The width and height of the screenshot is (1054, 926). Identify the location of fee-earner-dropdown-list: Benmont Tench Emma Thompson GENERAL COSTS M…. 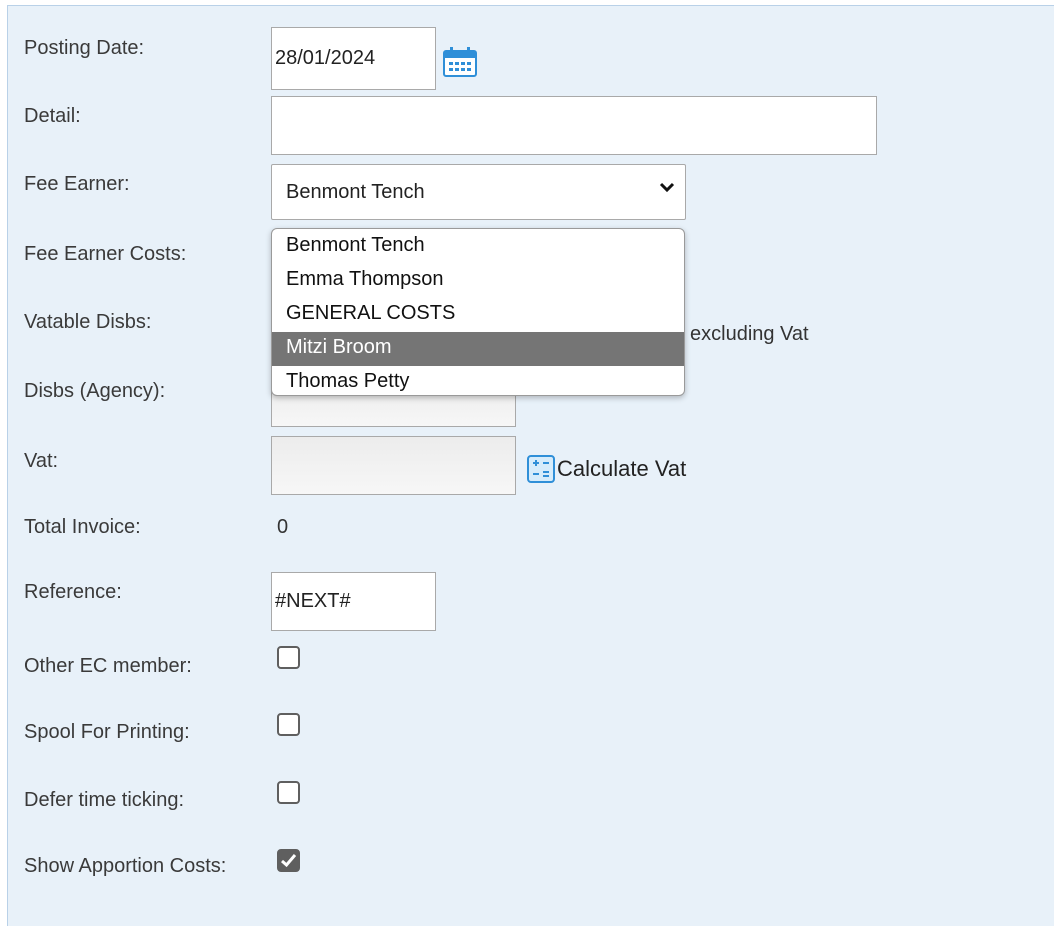
(478, 312).